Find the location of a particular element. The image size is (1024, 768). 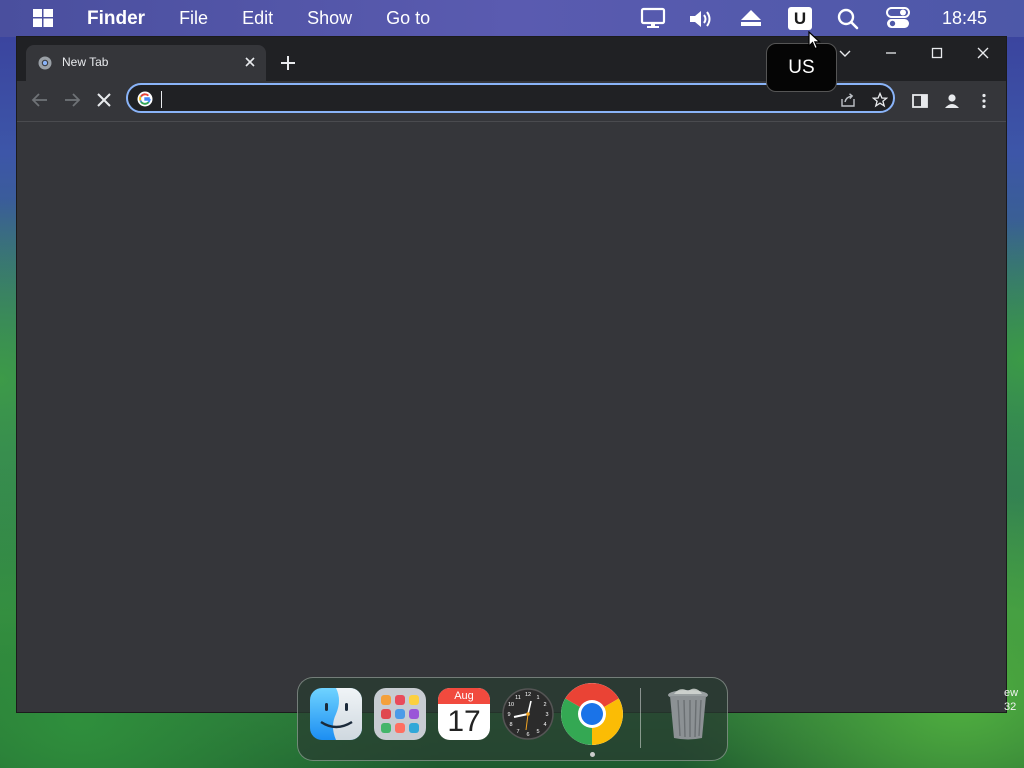

display-icon is located at coordinates (653, 18).